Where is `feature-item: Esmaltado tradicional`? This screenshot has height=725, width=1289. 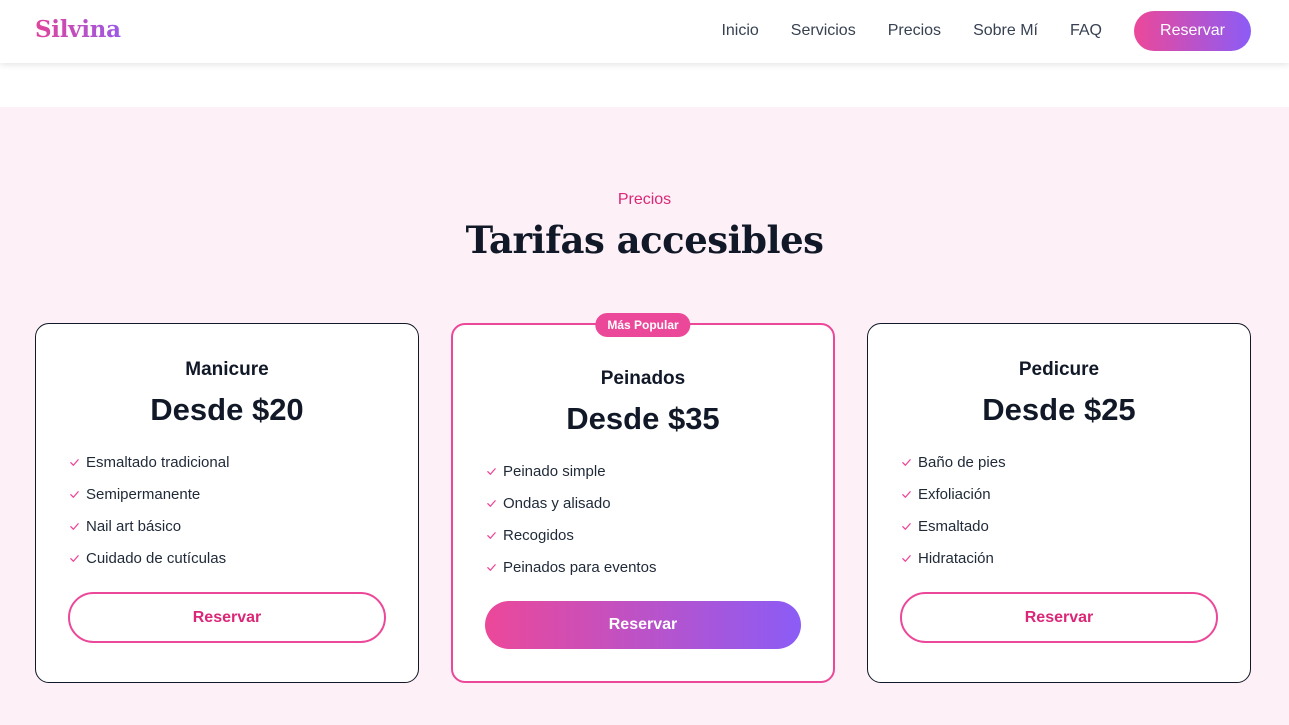
feature-item: Esmaltado tradicional is located at coordinates (148, 462).